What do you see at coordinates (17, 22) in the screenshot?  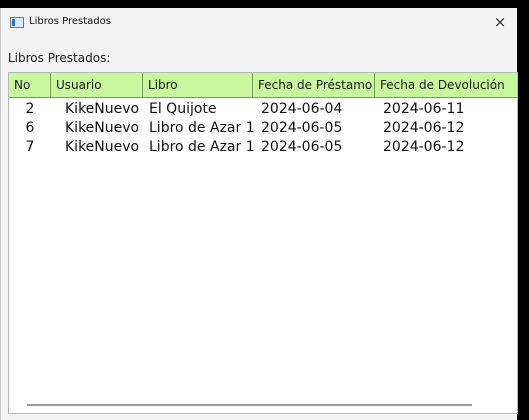 I see `window-app-icon` at bounding box center [17, 22].